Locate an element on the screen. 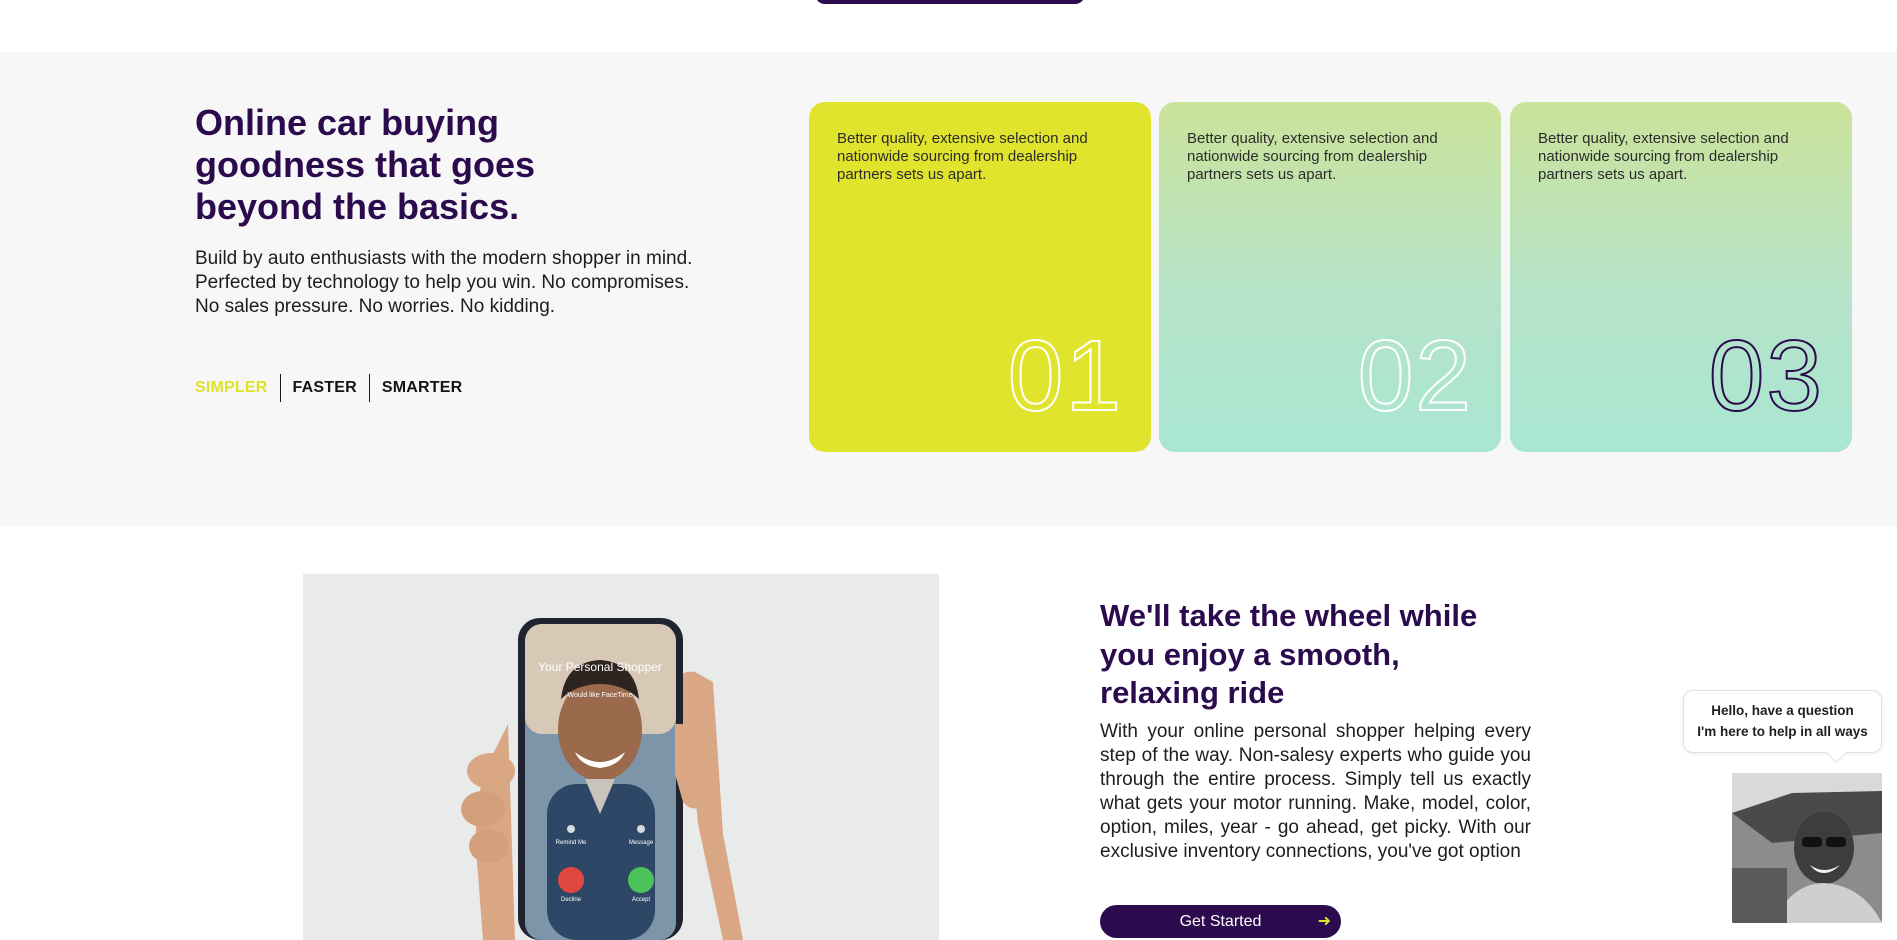  decline-label: Decline is located at coordinates (571, 900).